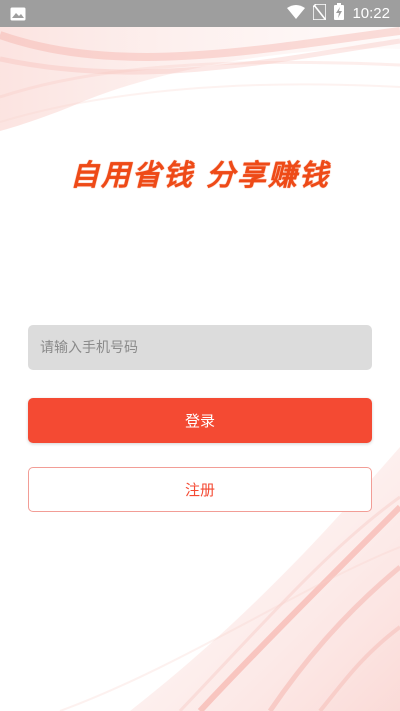 Image resolution: width=400 pixels, height=711 pixels. I want to click on register-button: 注册, so click(200, 489).